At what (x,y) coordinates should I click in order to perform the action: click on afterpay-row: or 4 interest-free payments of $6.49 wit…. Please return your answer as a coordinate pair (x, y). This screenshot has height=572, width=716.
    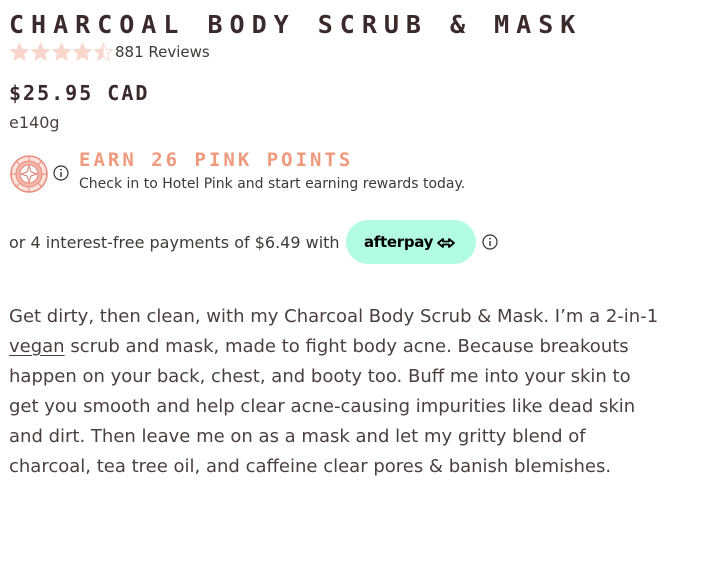
    Looking at the image, I should click on (253, 242).